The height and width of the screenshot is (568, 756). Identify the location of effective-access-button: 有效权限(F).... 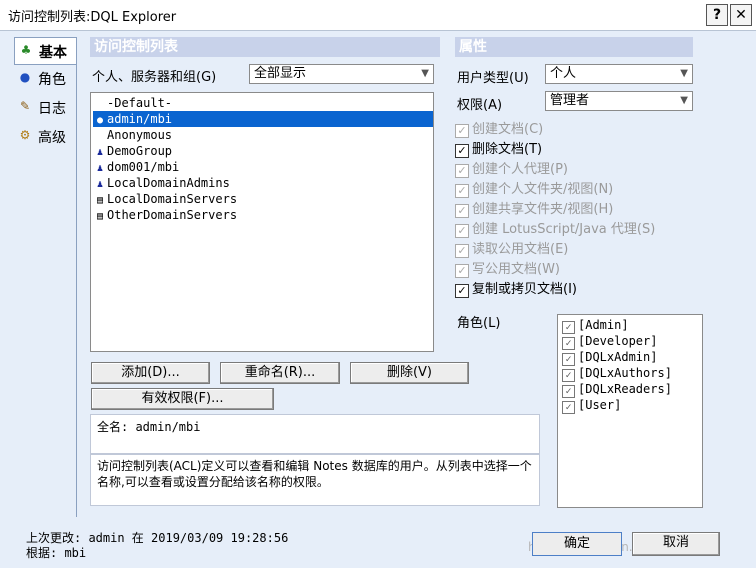
(182, 399).